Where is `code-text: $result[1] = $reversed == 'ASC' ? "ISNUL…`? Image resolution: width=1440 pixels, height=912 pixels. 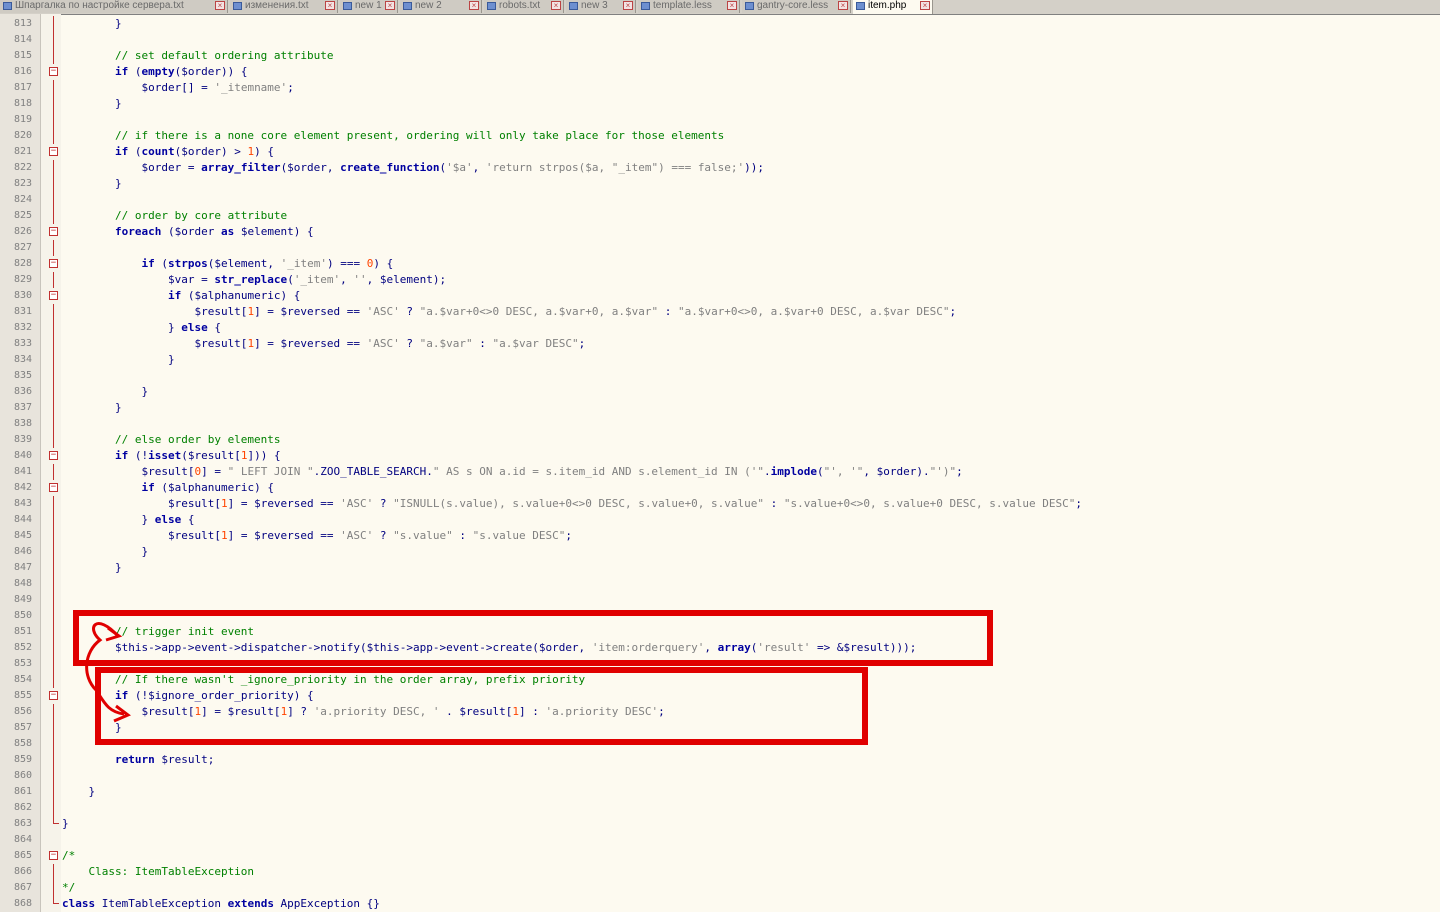 code-text: $result[1] = $reversed == 'ASC' ? "ISNUL… is located at coordinates (572, 503).